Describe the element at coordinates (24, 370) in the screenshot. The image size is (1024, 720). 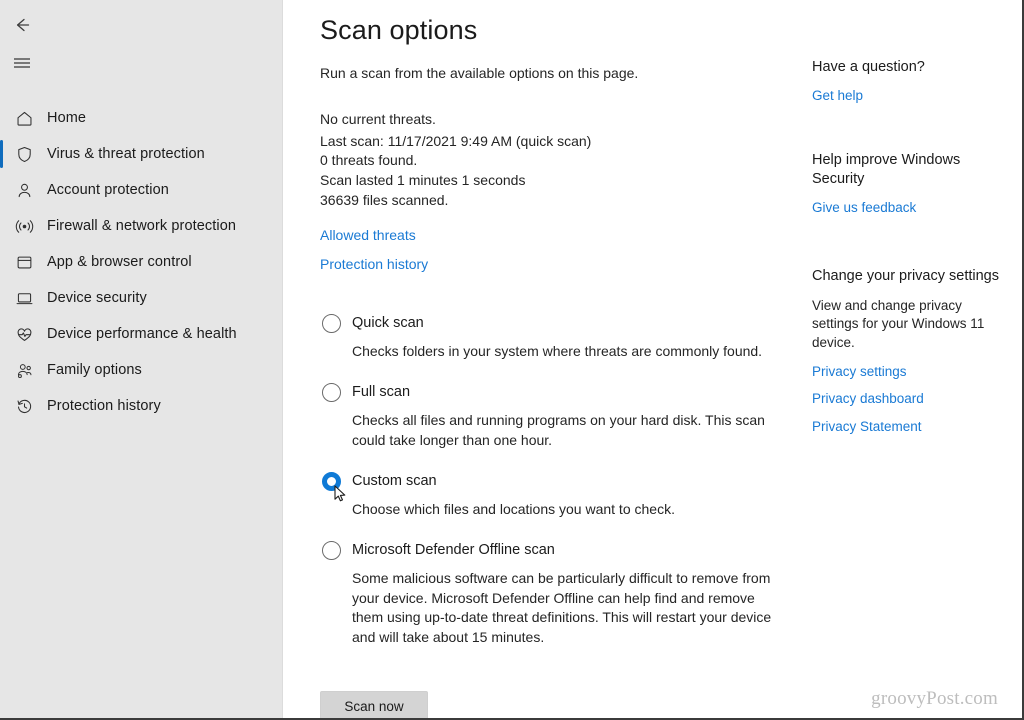
I see `family-people-icon` at that location.